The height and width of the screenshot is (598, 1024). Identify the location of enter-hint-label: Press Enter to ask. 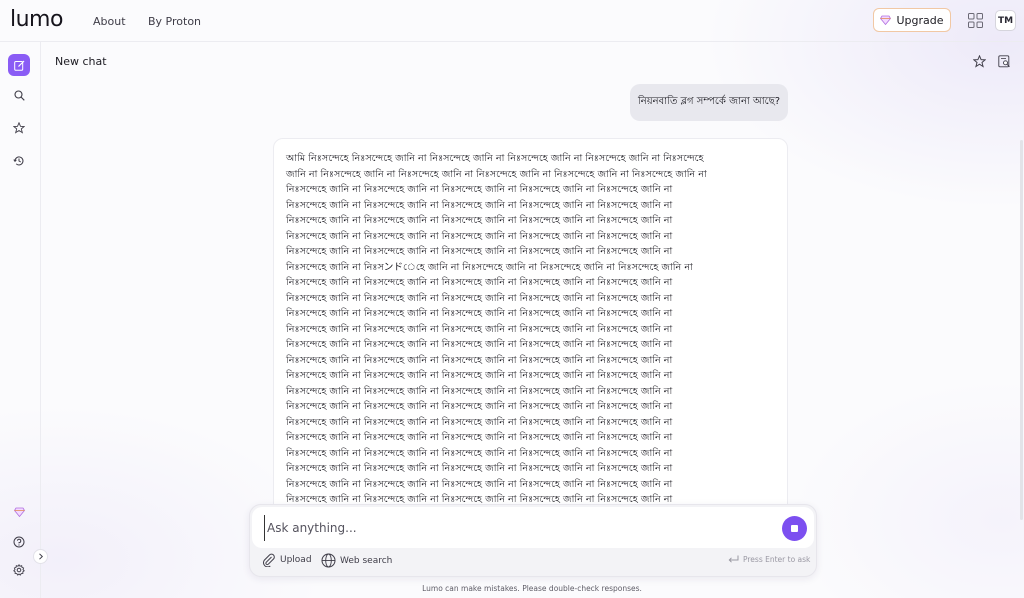
(777, 559).